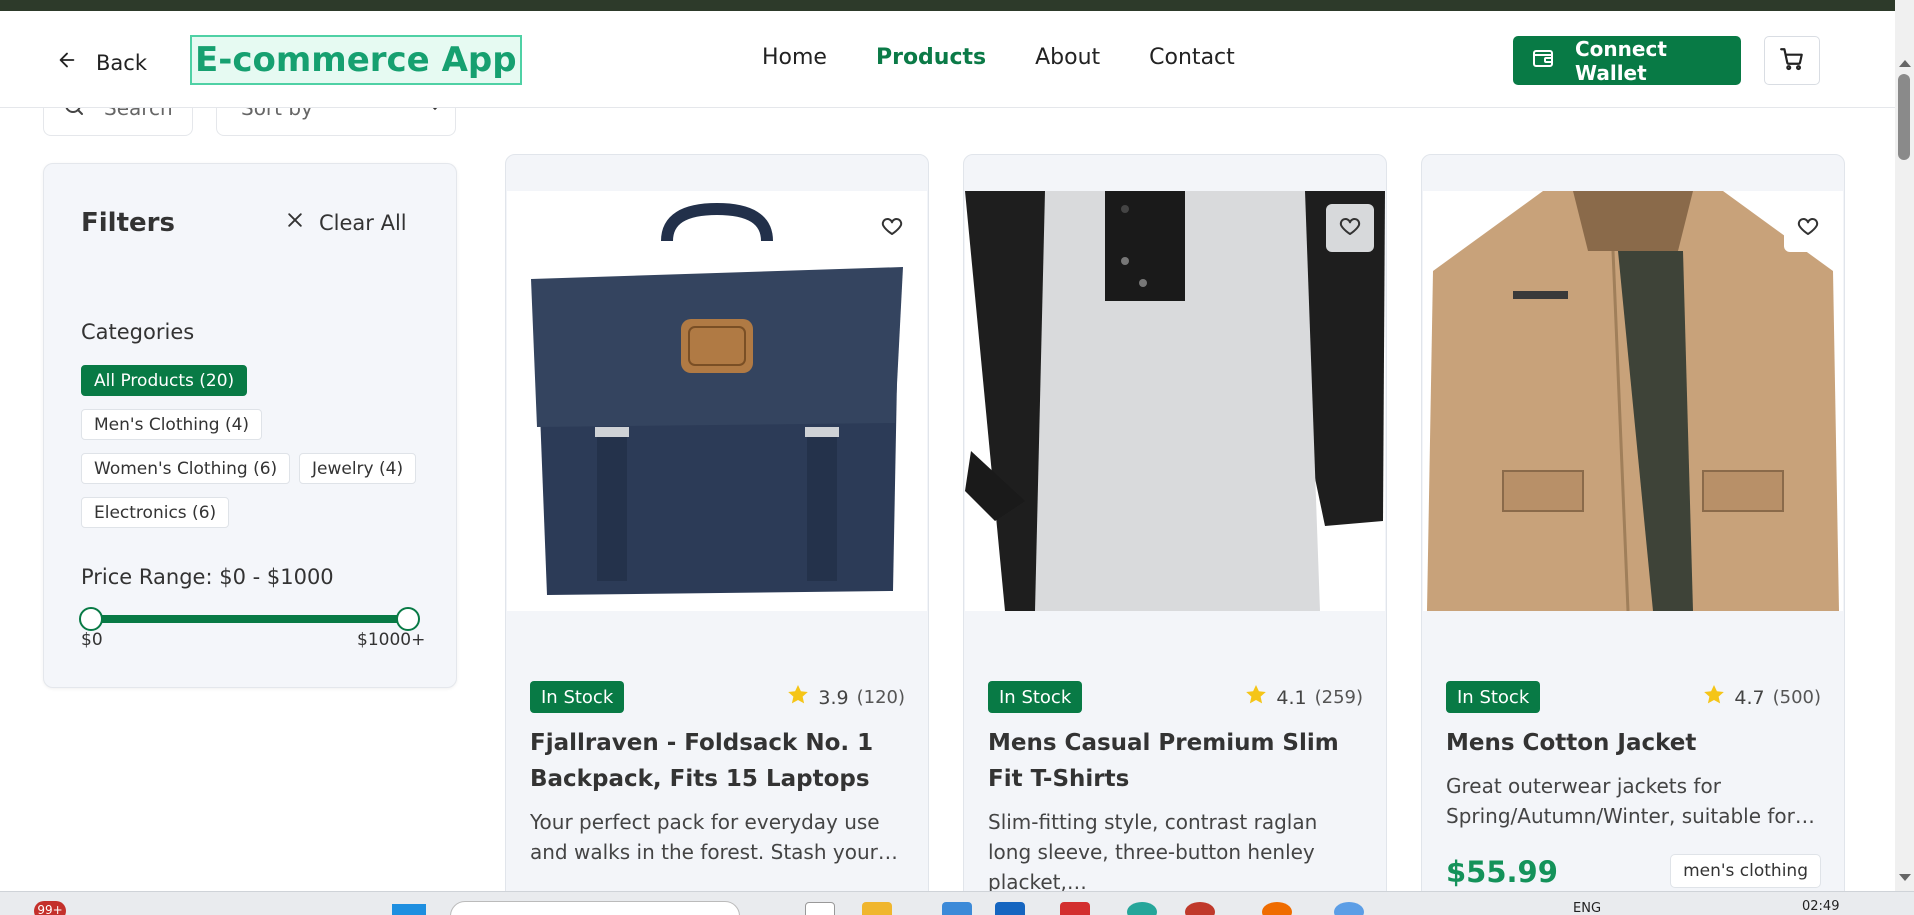 This screenshot has width=1914, height=915. What do you see at coordinates (172, 424) in the screenshot?
I see `category-chip-mens-clothing: Men's Clothing (4)` at bounding box center [172, 424].